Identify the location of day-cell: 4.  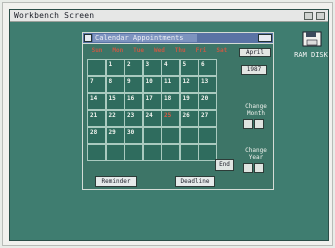
(170, 67).